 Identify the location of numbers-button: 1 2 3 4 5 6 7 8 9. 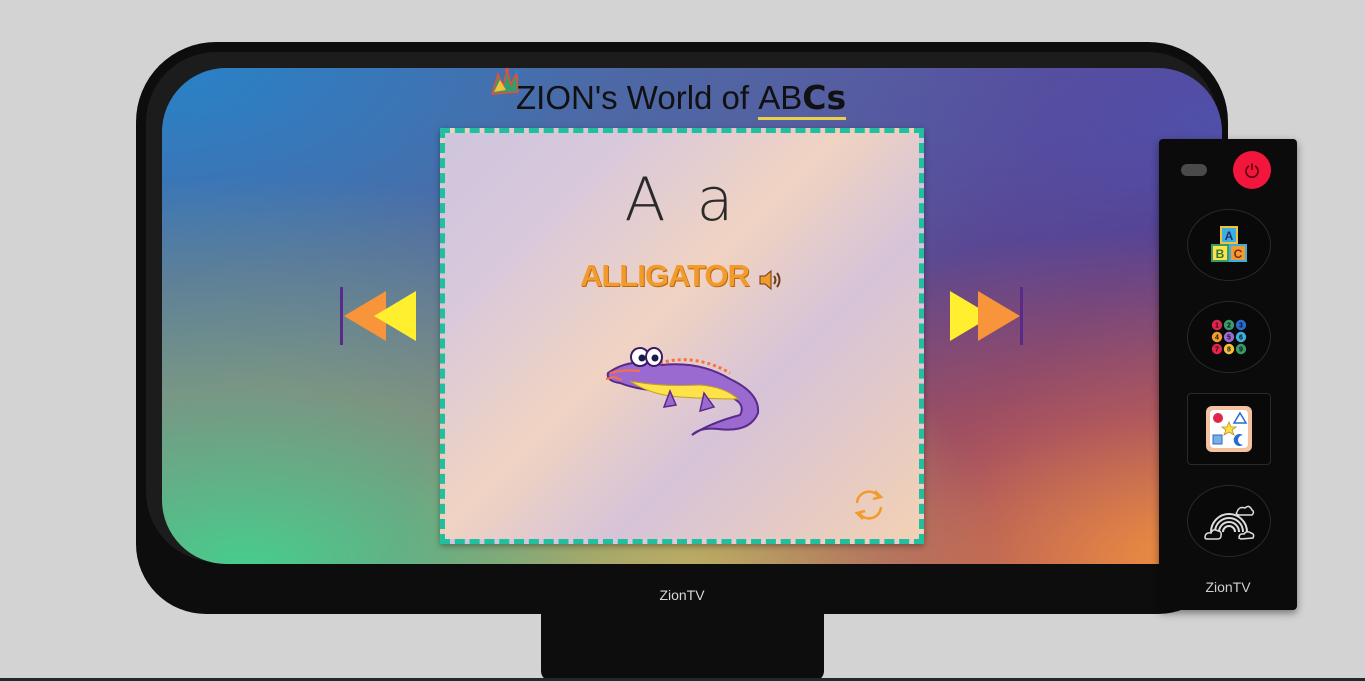
(1229, 337).